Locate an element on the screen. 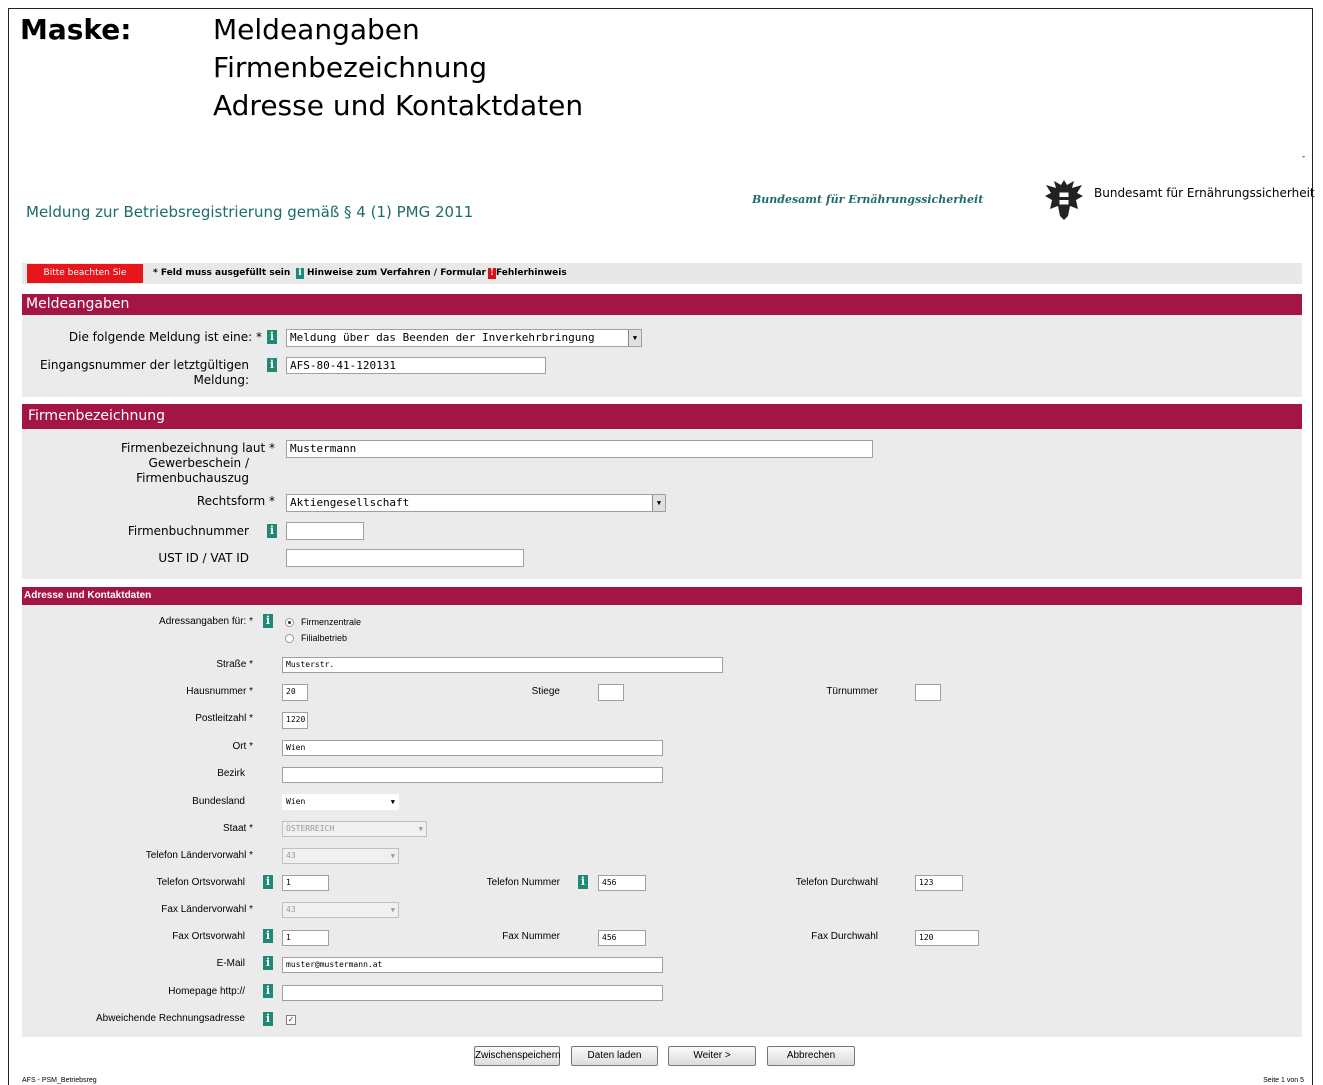 This screenshot has width=1323, height=1085. dash-mark: - is located at coordinates (1304, 157).